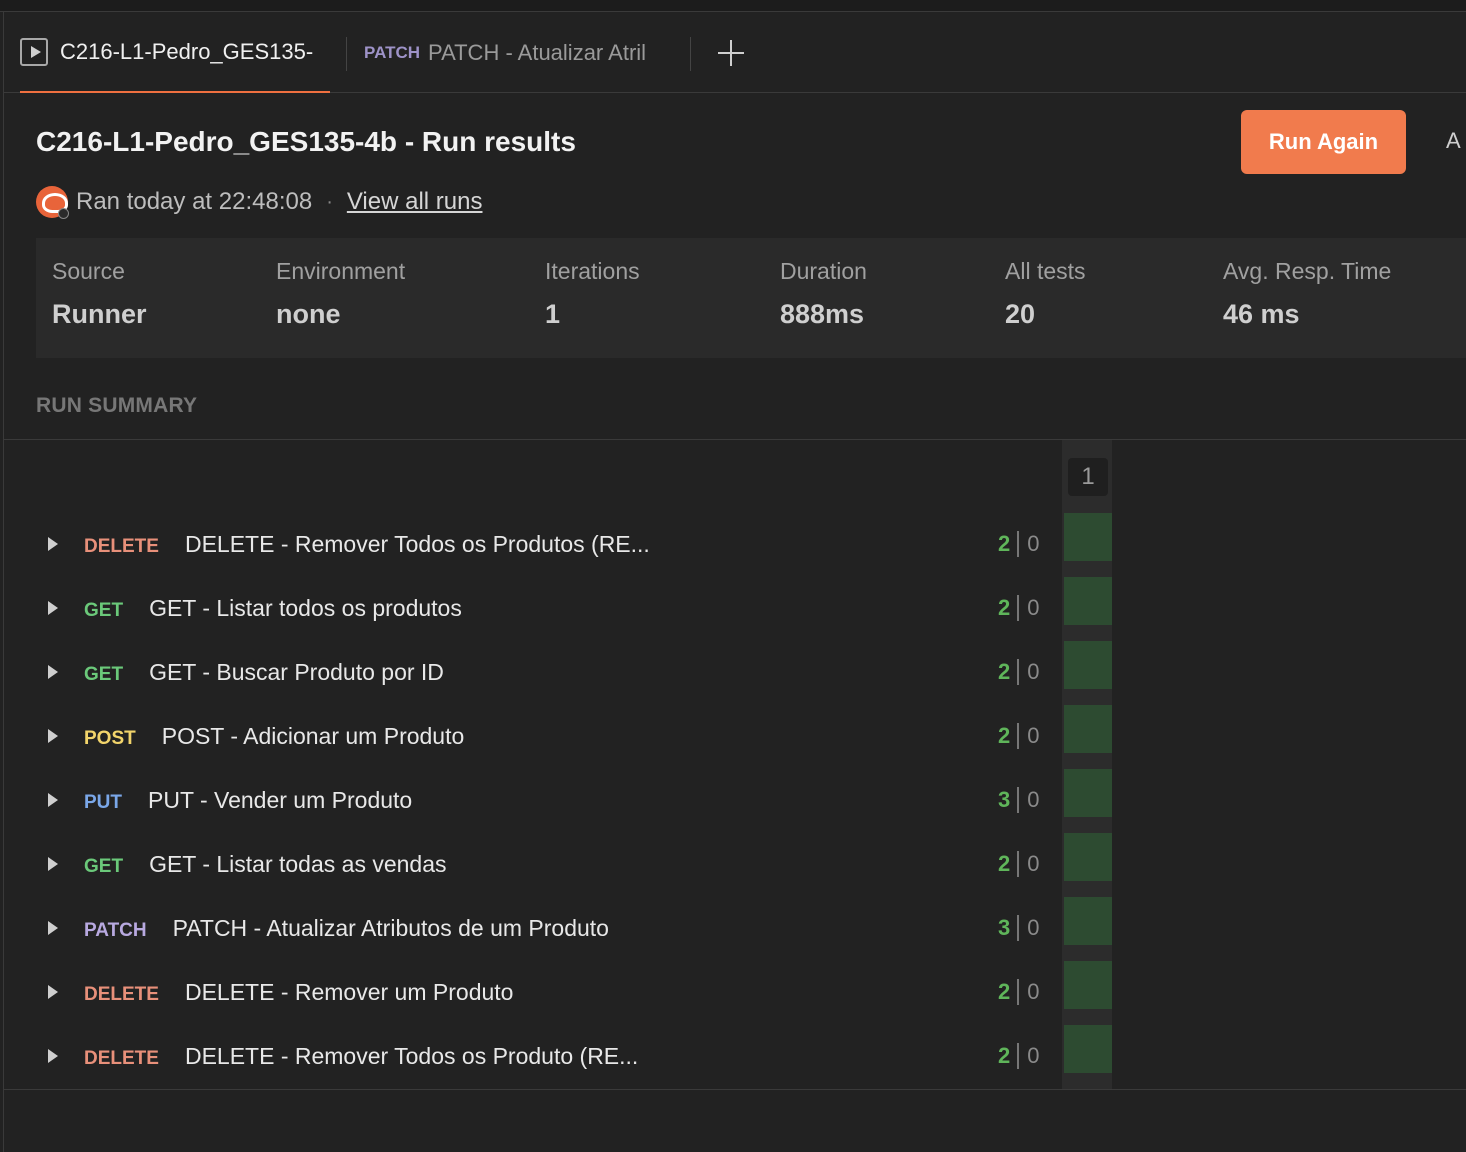  I want to click on request-label: PUT PUT - Vender um Produto, so click(248, 800).